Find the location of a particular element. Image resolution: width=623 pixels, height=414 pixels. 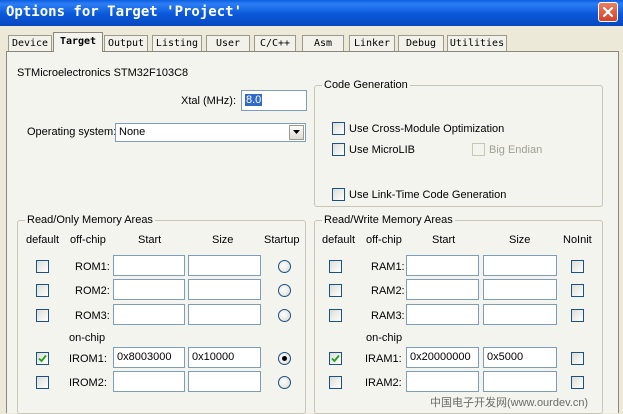

rom2-startup-radio is located at coordinates (284, 290).